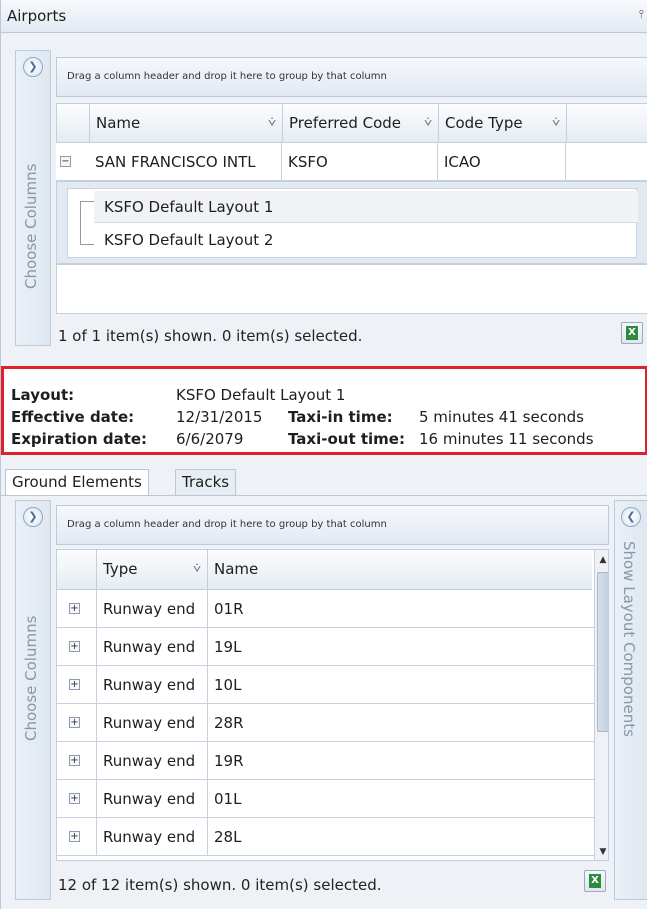 Image resolution: width=647 pixels, height=909 pixels. Describe the element at coordinates (229, 761) in the screenshot. I see `cell-name: 19R` at that location.